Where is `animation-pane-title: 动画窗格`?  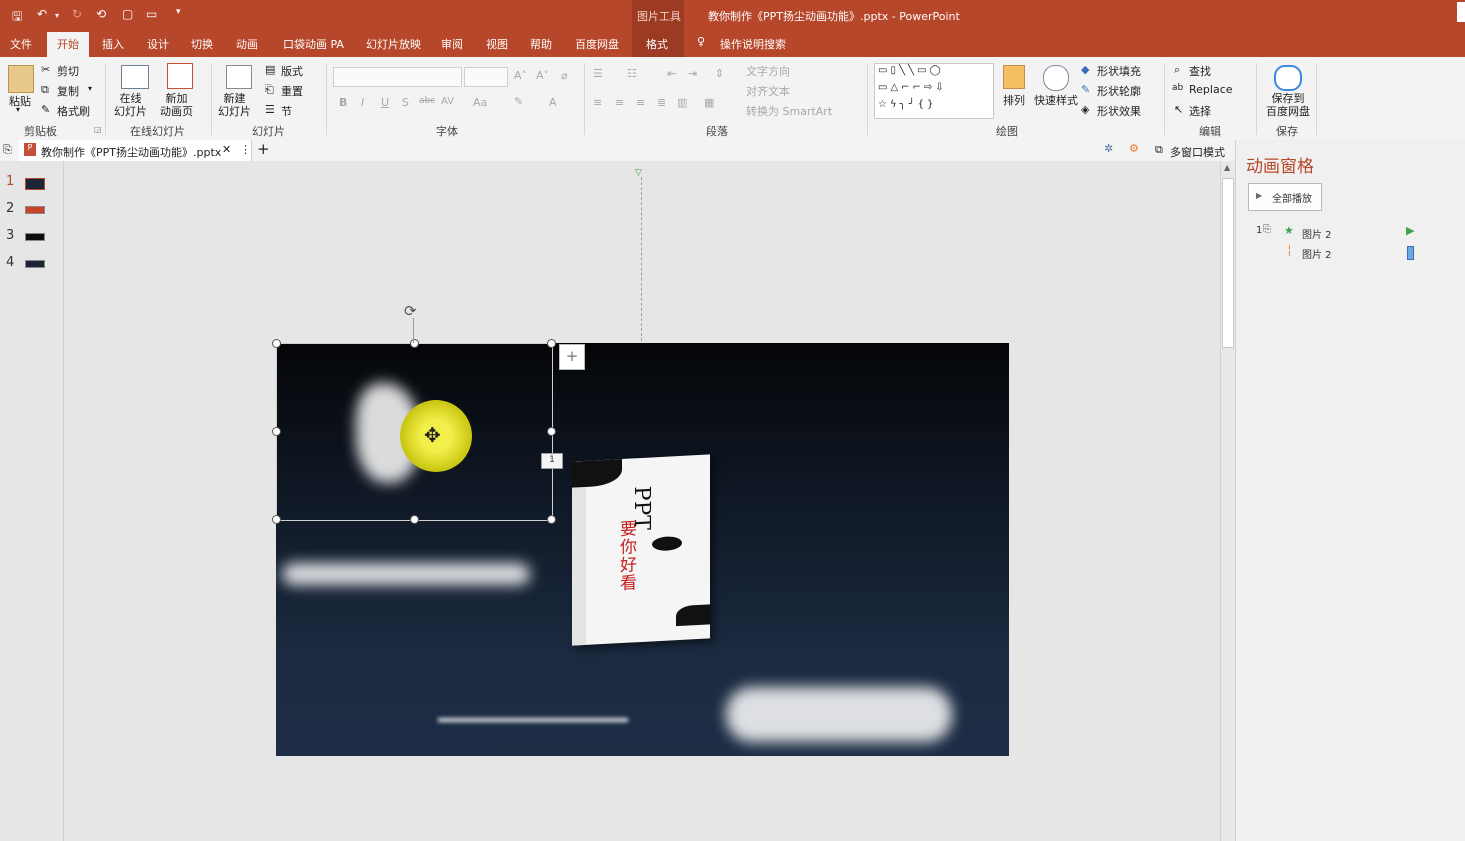 animation-pane-title: 动画窗格 is located at coordinates (1280, 167).